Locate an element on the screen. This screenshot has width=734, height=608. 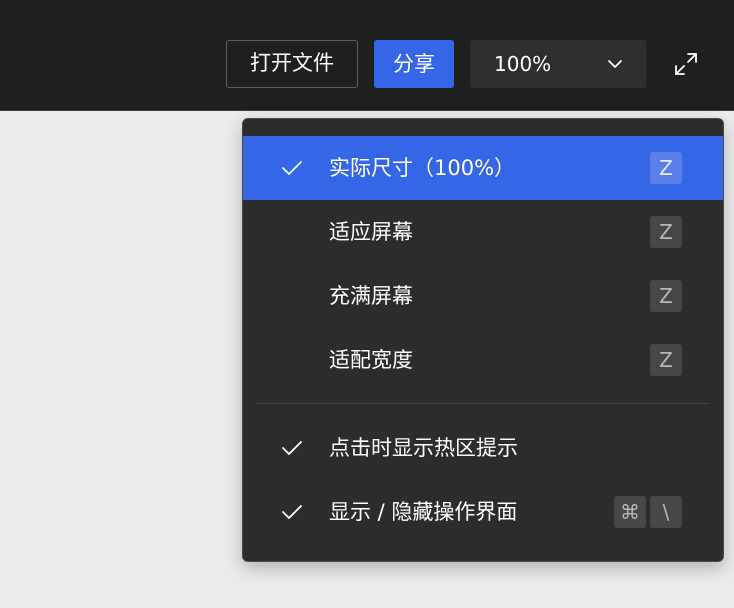
share-button: 分享 is located at coordinates (414, 64).